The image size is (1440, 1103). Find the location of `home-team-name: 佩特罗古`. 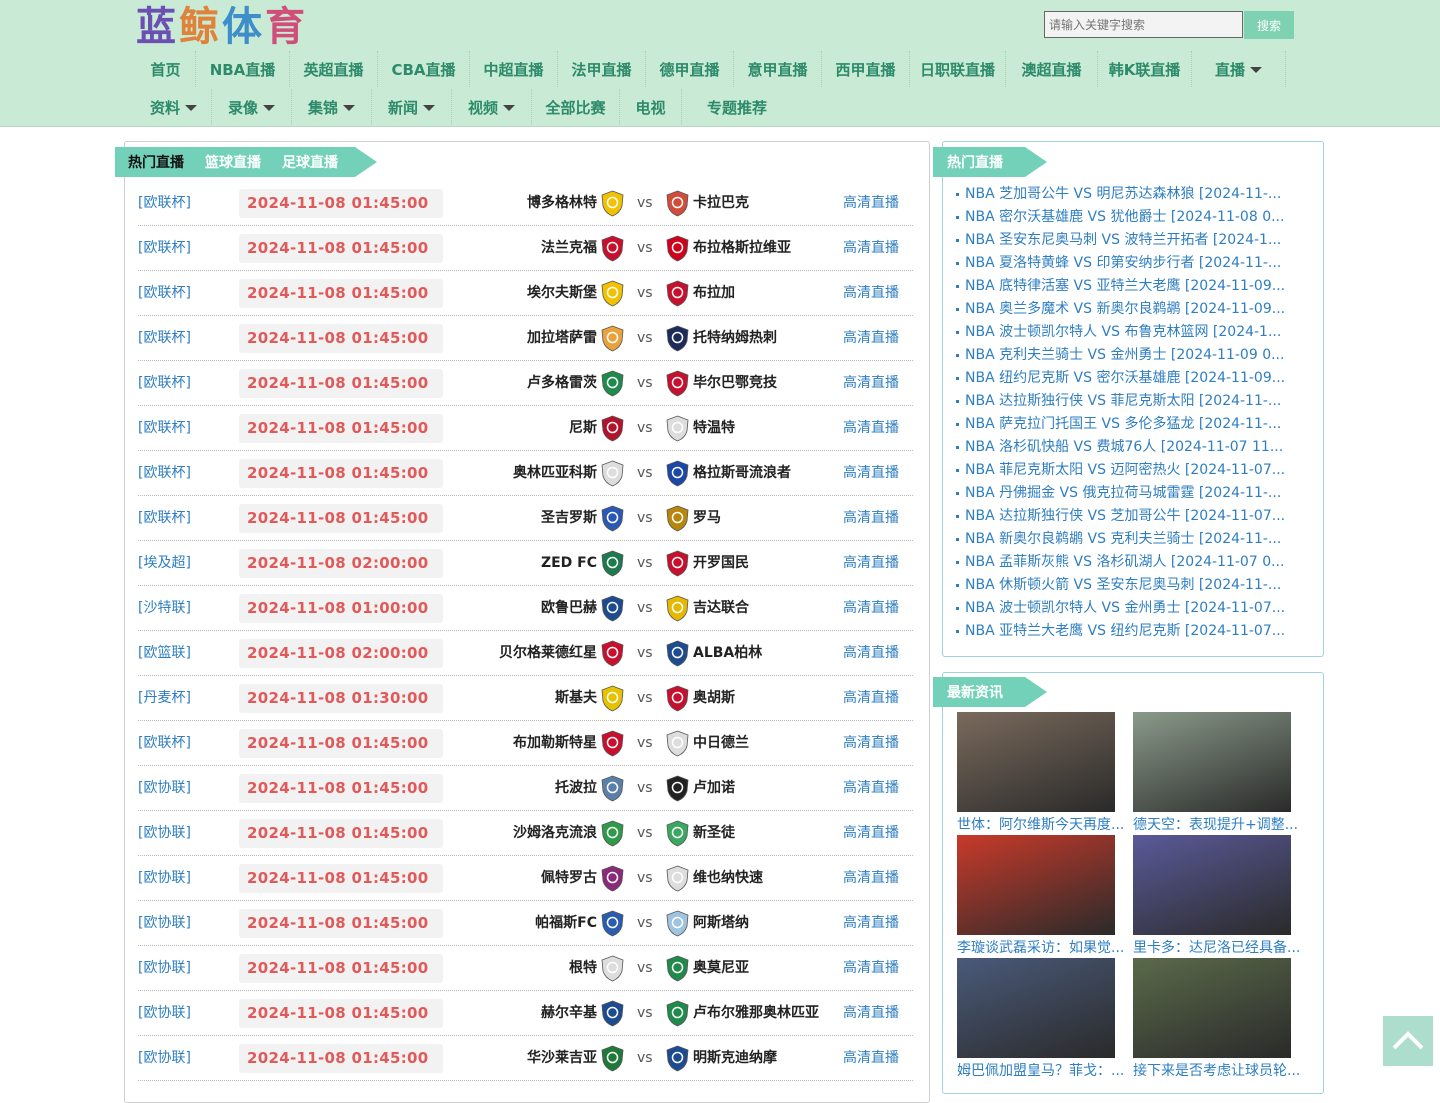

home-team-name: 佩特罗古 is located at coordinates (569, 878).